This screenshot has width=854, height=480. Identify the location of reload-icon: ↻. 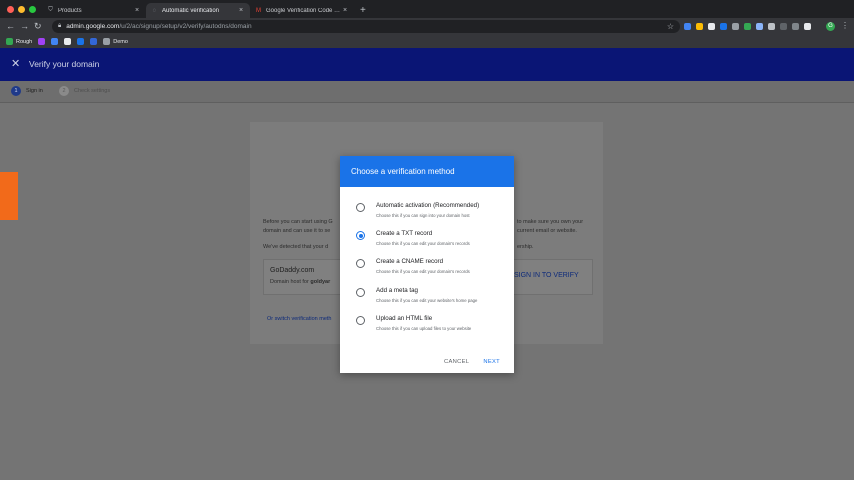
(38, 26).